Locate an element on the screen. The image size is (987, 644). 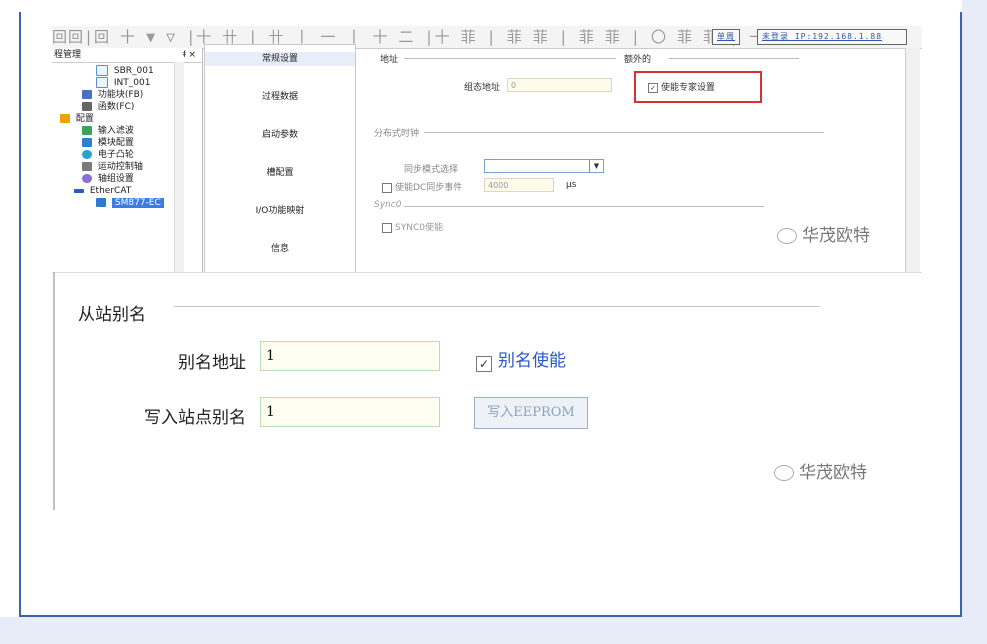
alias-address-input: 1 is located at coordinates (350, 356).